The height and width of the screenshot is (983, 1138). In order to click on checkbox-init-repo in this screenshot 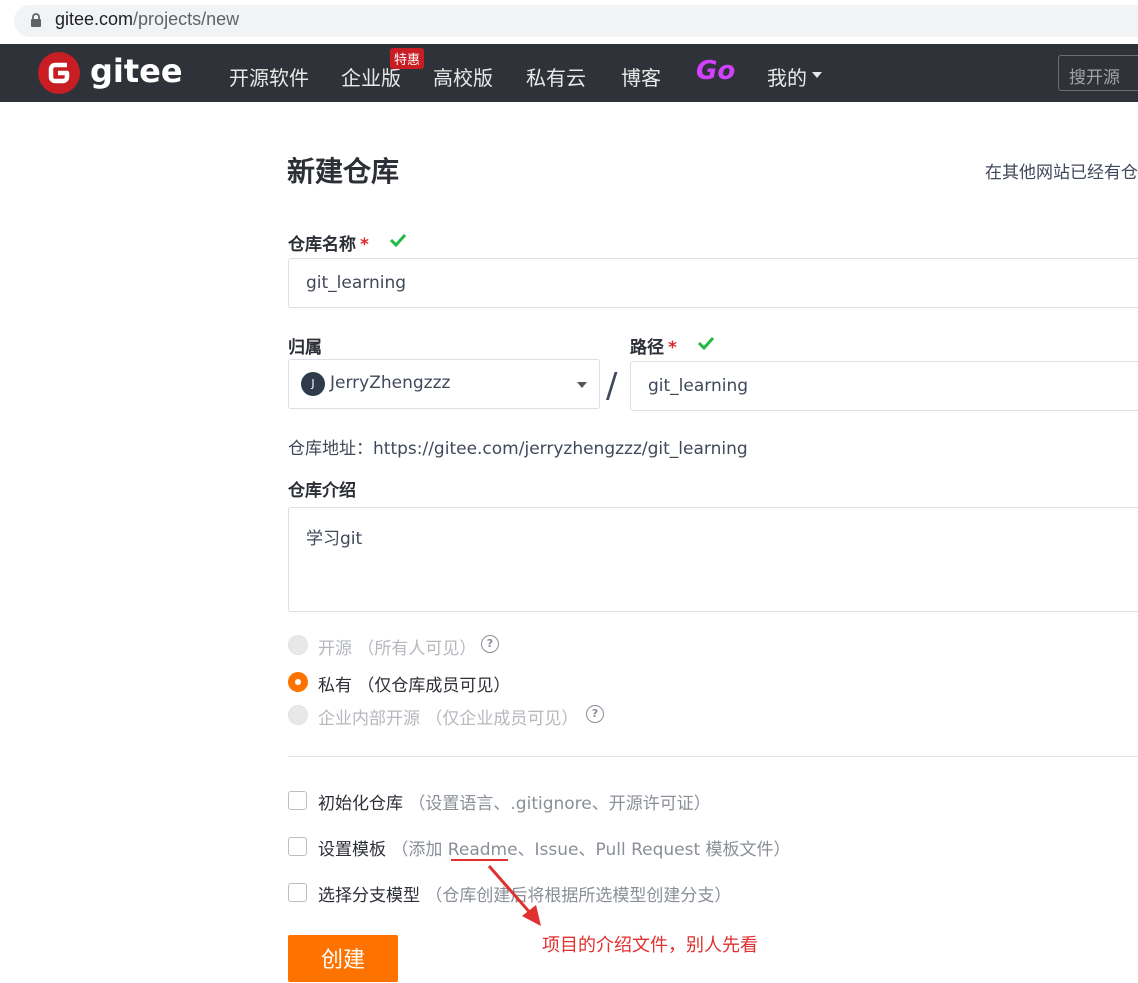, I will do `click(297, 800)`.